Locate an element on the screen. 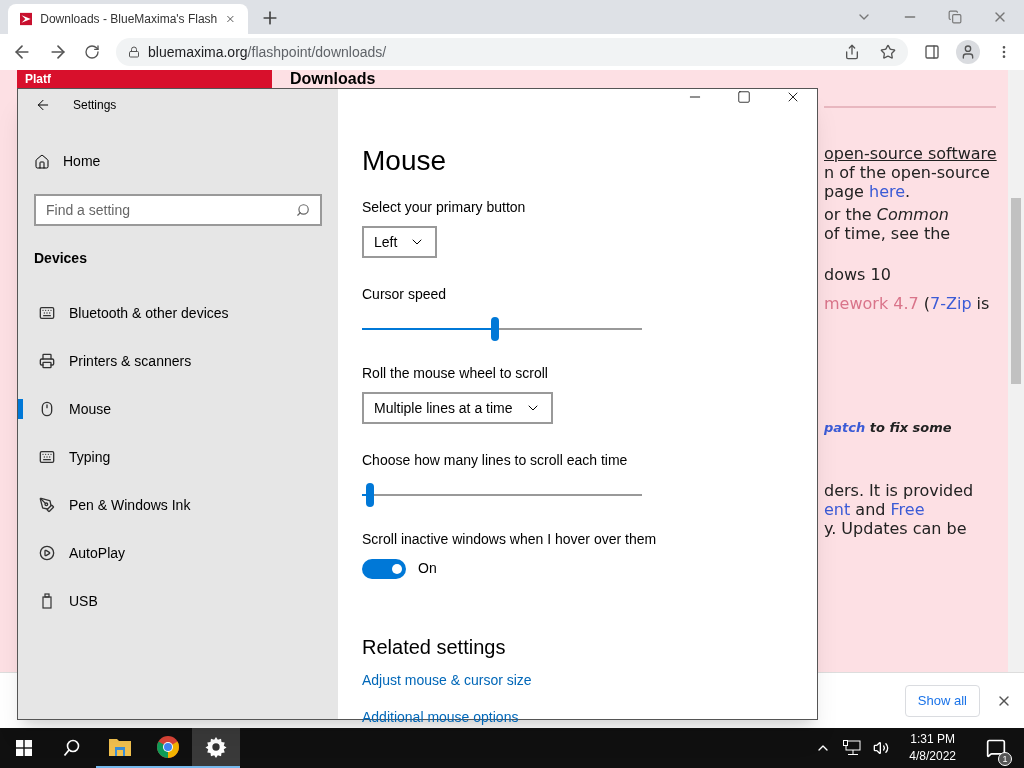 The height and width of the screenshot is (768, 1024). nav-home: Home is located at coordinates (178, 161).